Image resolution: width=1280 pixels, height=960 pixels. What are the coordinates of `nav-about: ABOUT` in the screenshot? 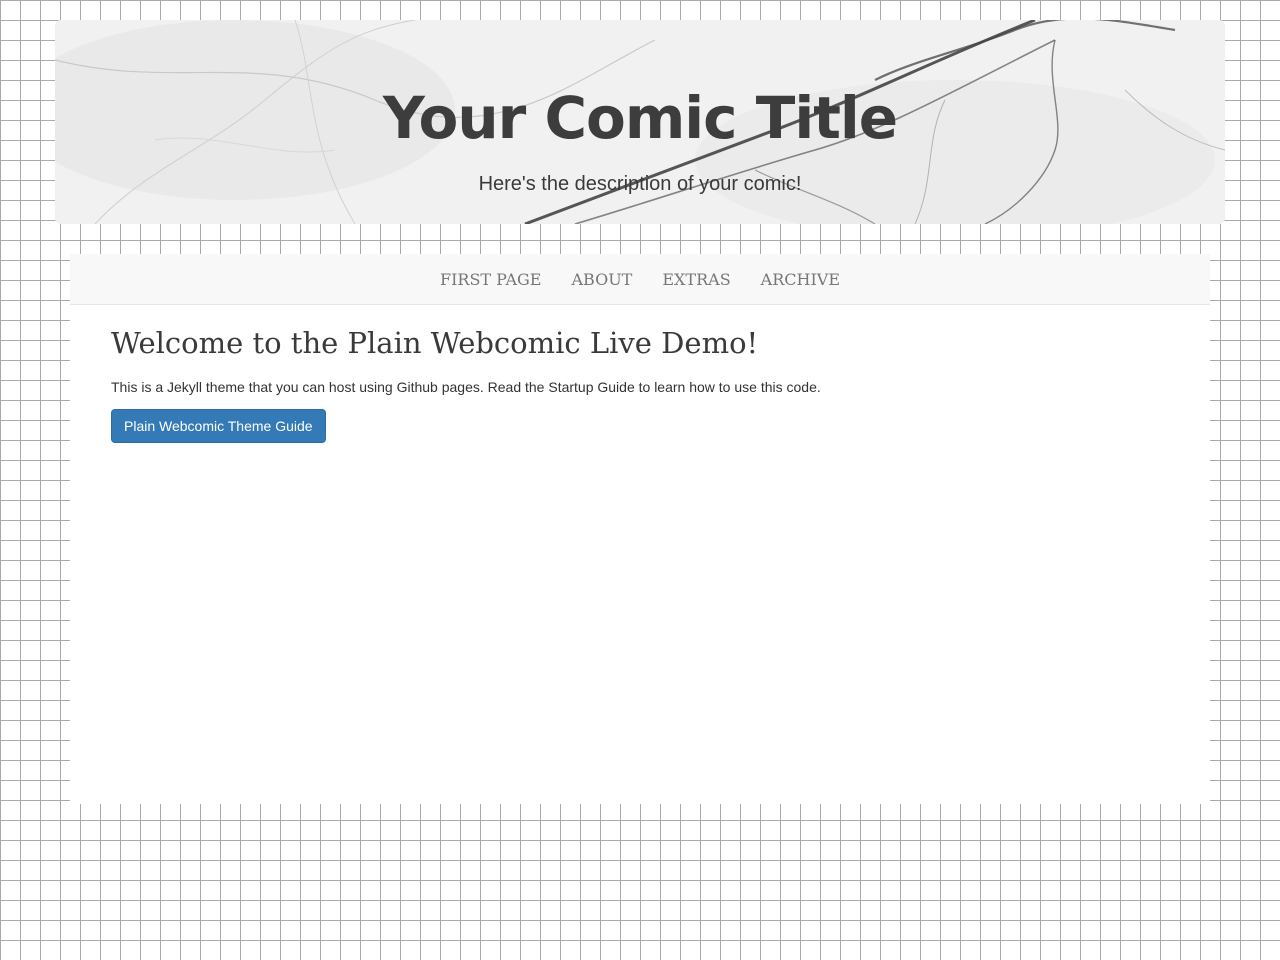 It's located at (601, 279).